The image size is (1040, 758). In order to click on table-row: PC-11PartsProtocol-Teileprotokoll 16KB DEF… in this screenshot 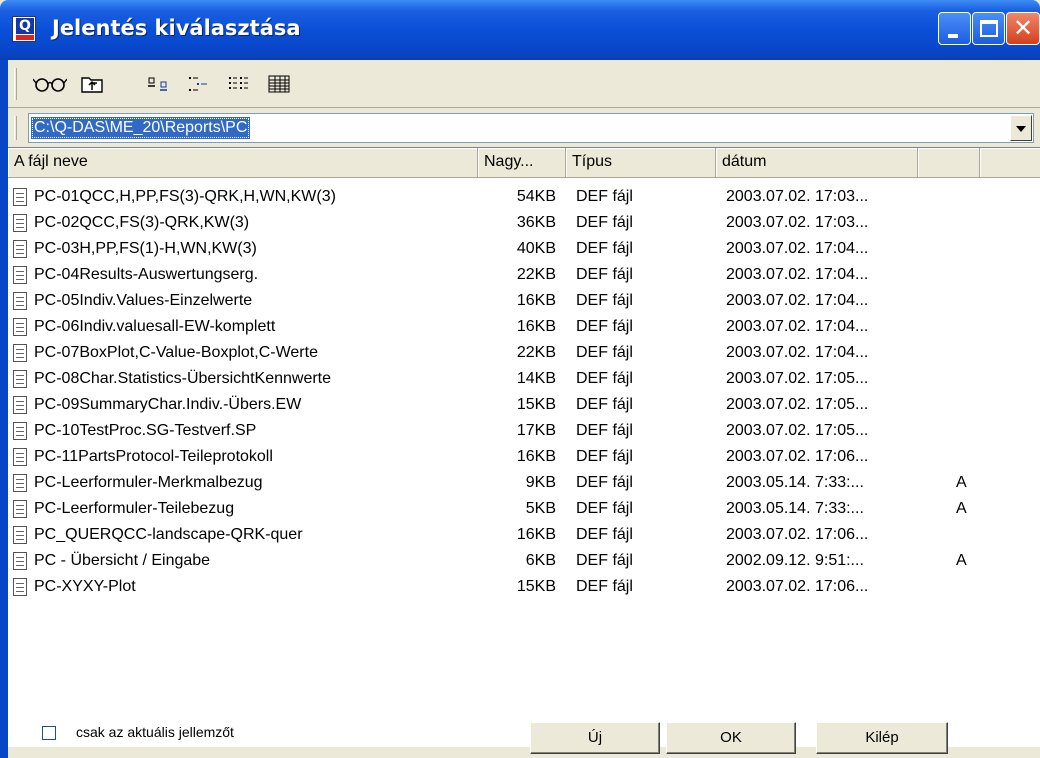, I will do `click(524, 457)`.